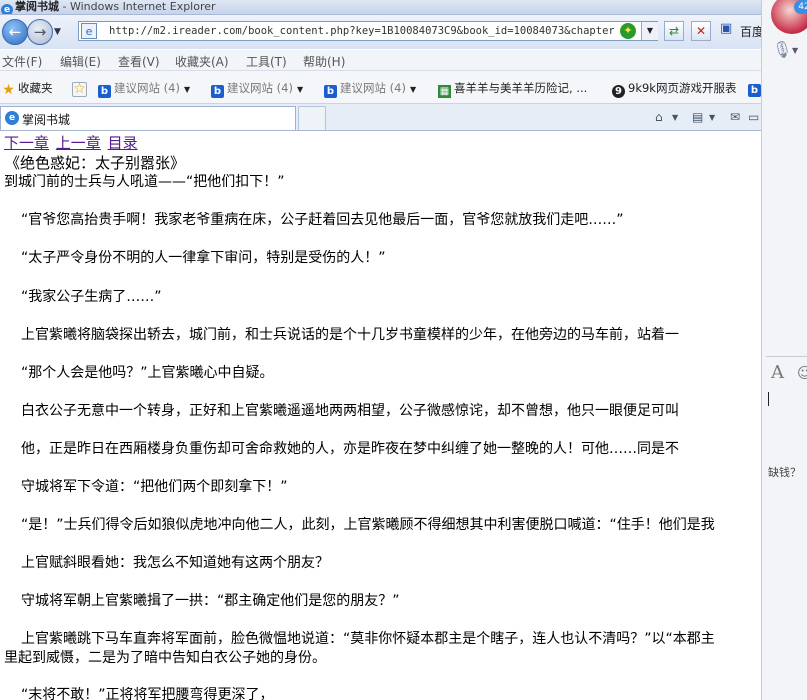 This screenshot has height=700, width=807. What do you see at coordinates (89, 31) in the screenshot?
I see `page-icon: e` at bounding box center [89, 31].